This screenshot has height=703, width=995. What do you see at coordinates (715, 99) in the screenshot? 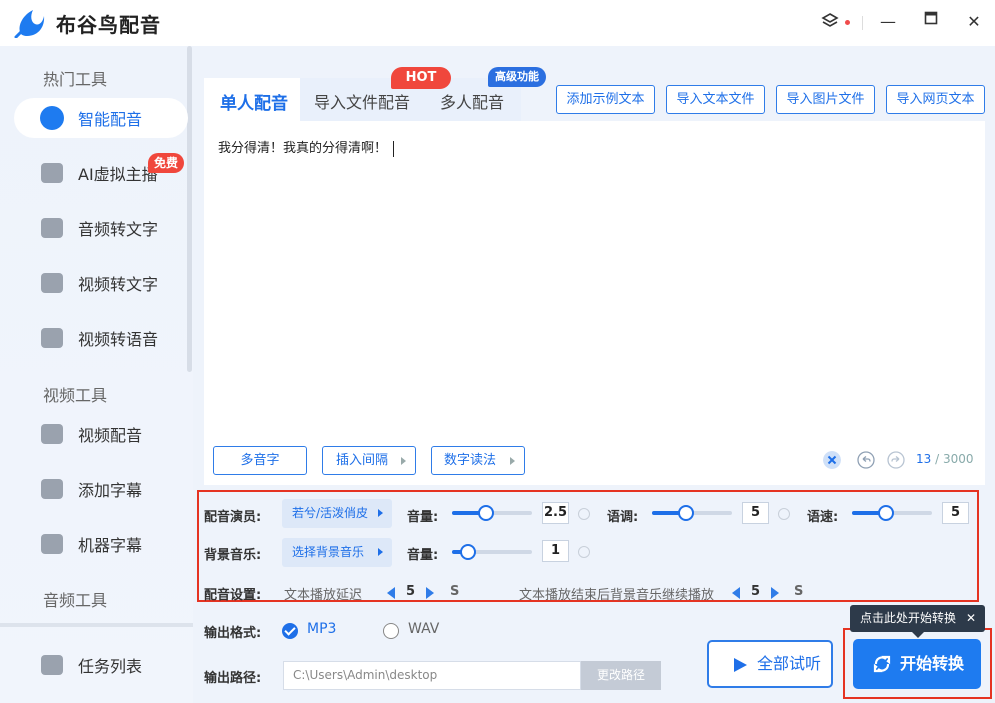
I see `import-text-file-button: 导入文本文件` at bounding box center [715, 99].